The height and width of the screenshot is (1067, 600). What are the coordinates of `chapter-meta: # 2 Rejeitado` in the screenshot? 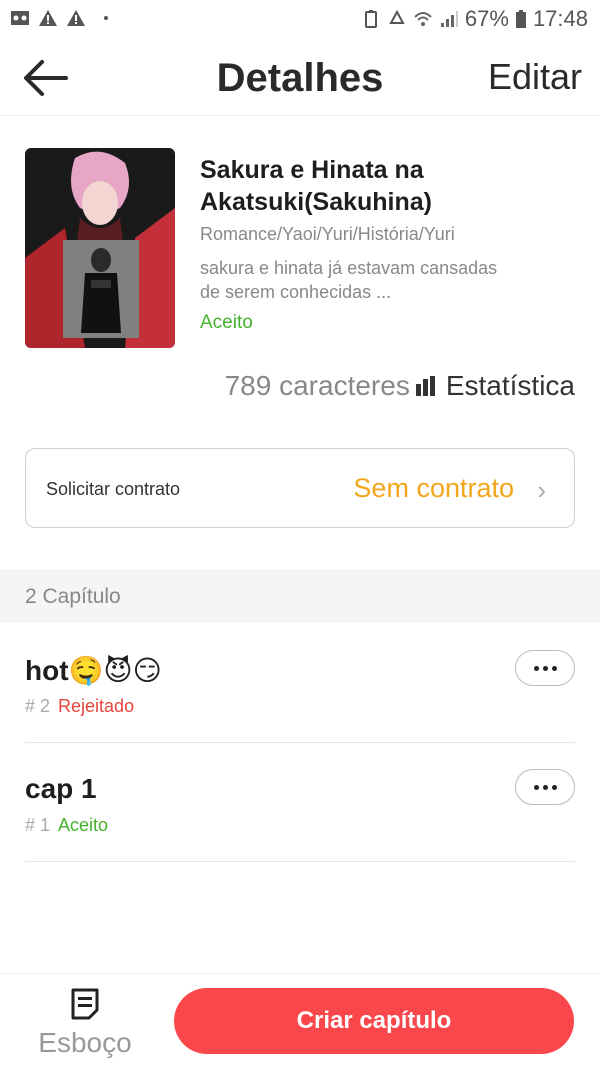 It's located at (79, 706).